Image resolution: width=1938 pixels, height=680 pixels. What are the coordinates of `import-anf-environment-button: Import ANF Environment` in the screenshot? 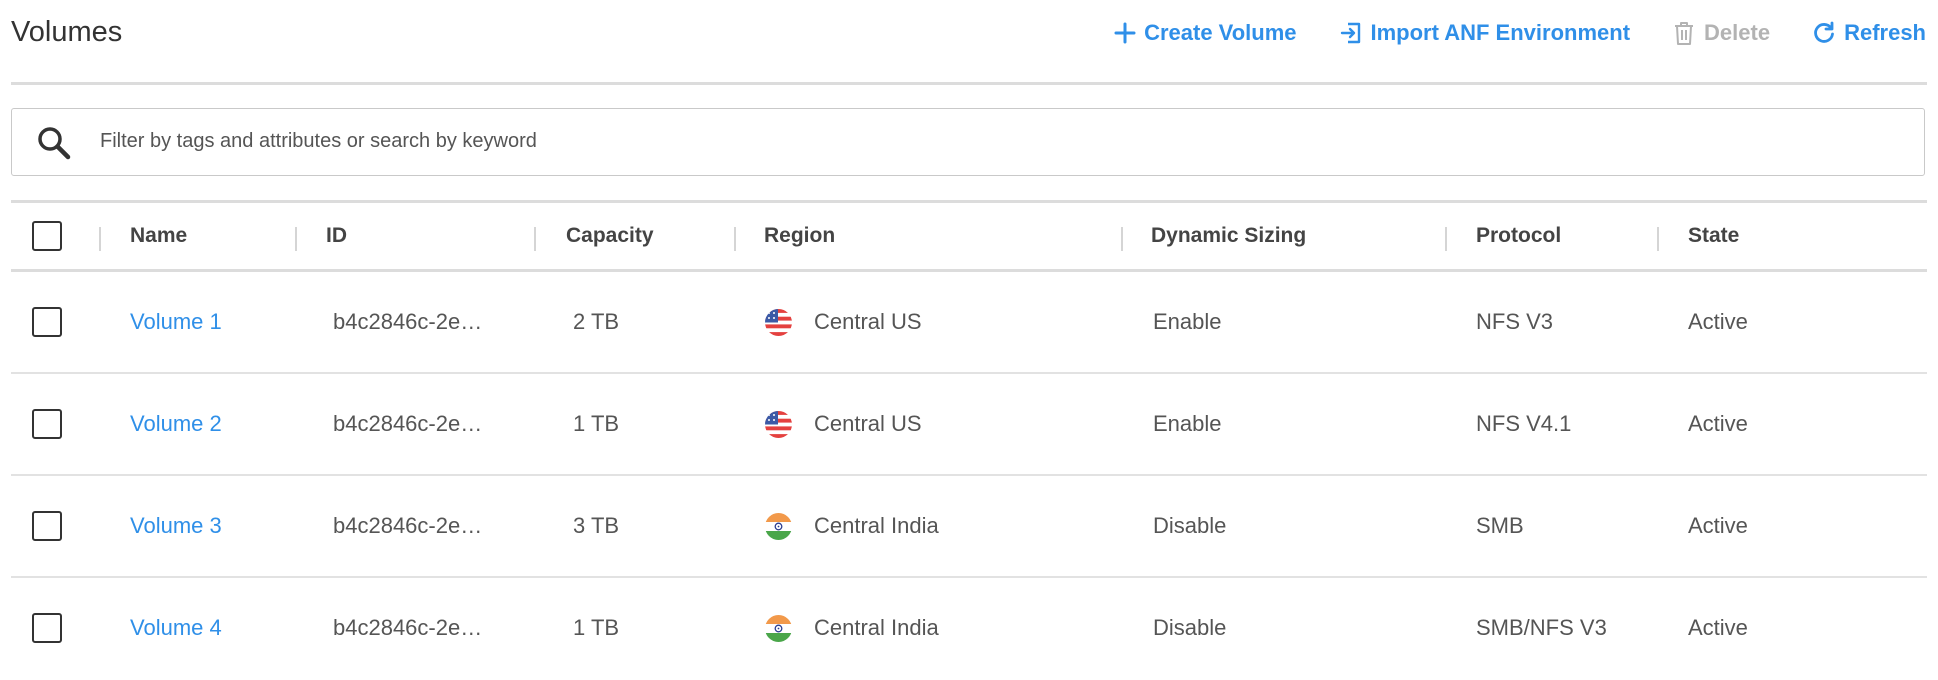 It's located at (1485, 33).